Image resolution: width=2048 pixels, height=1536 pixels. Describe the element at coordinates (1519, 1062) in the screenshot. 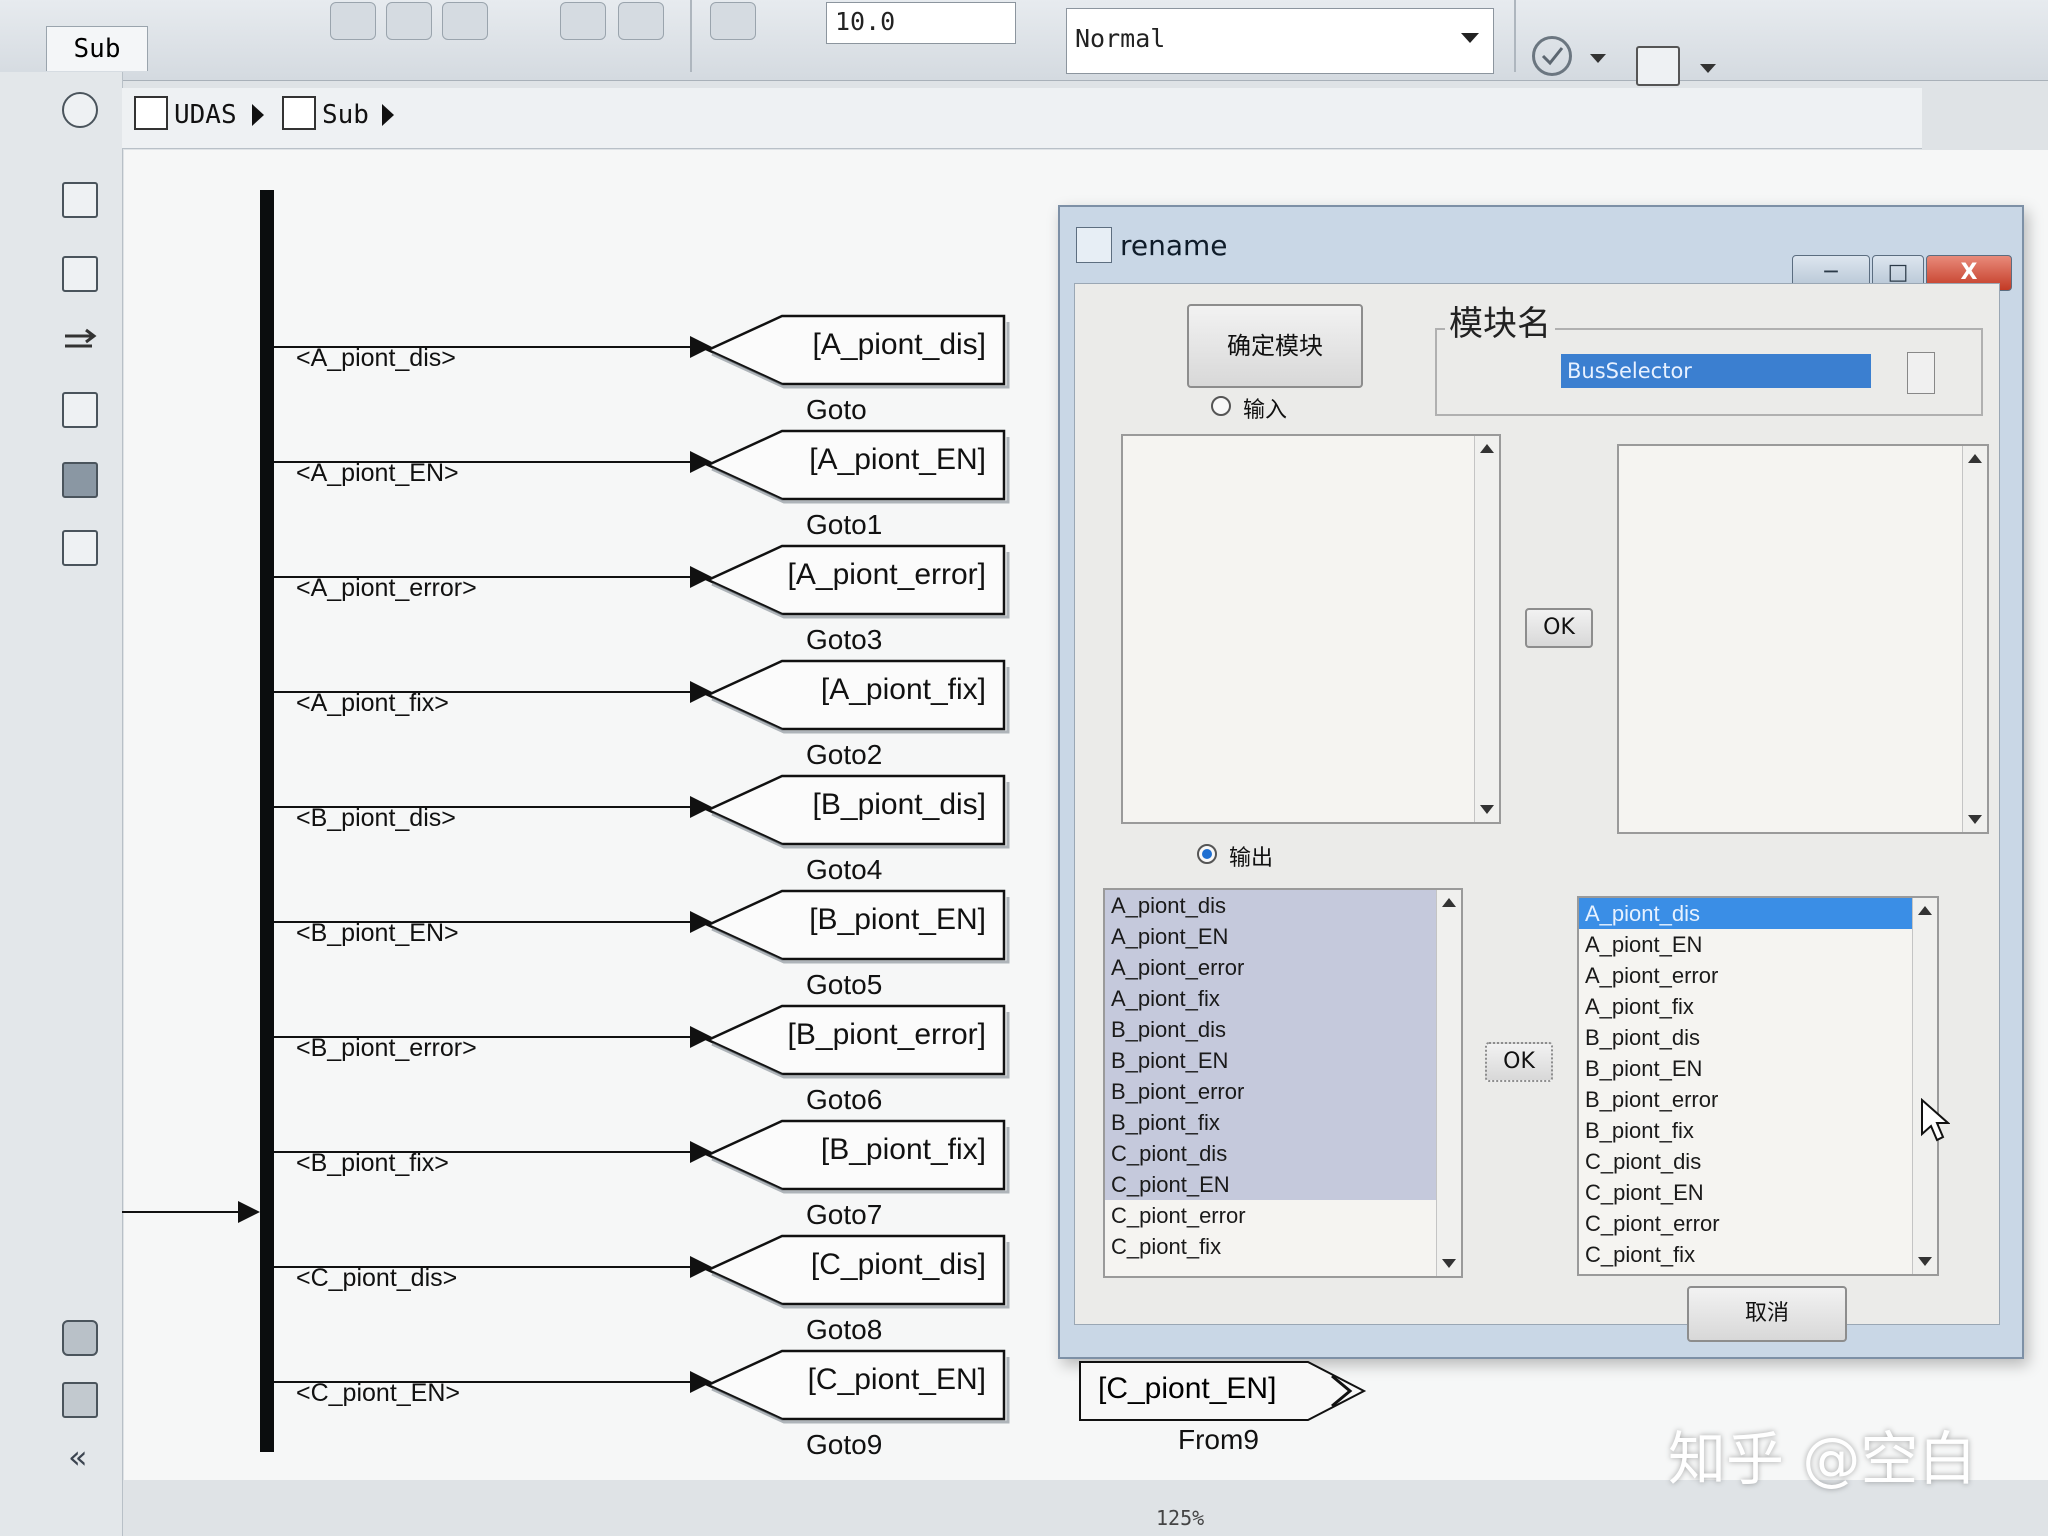

I see `ok-button-output: OK` at that location.